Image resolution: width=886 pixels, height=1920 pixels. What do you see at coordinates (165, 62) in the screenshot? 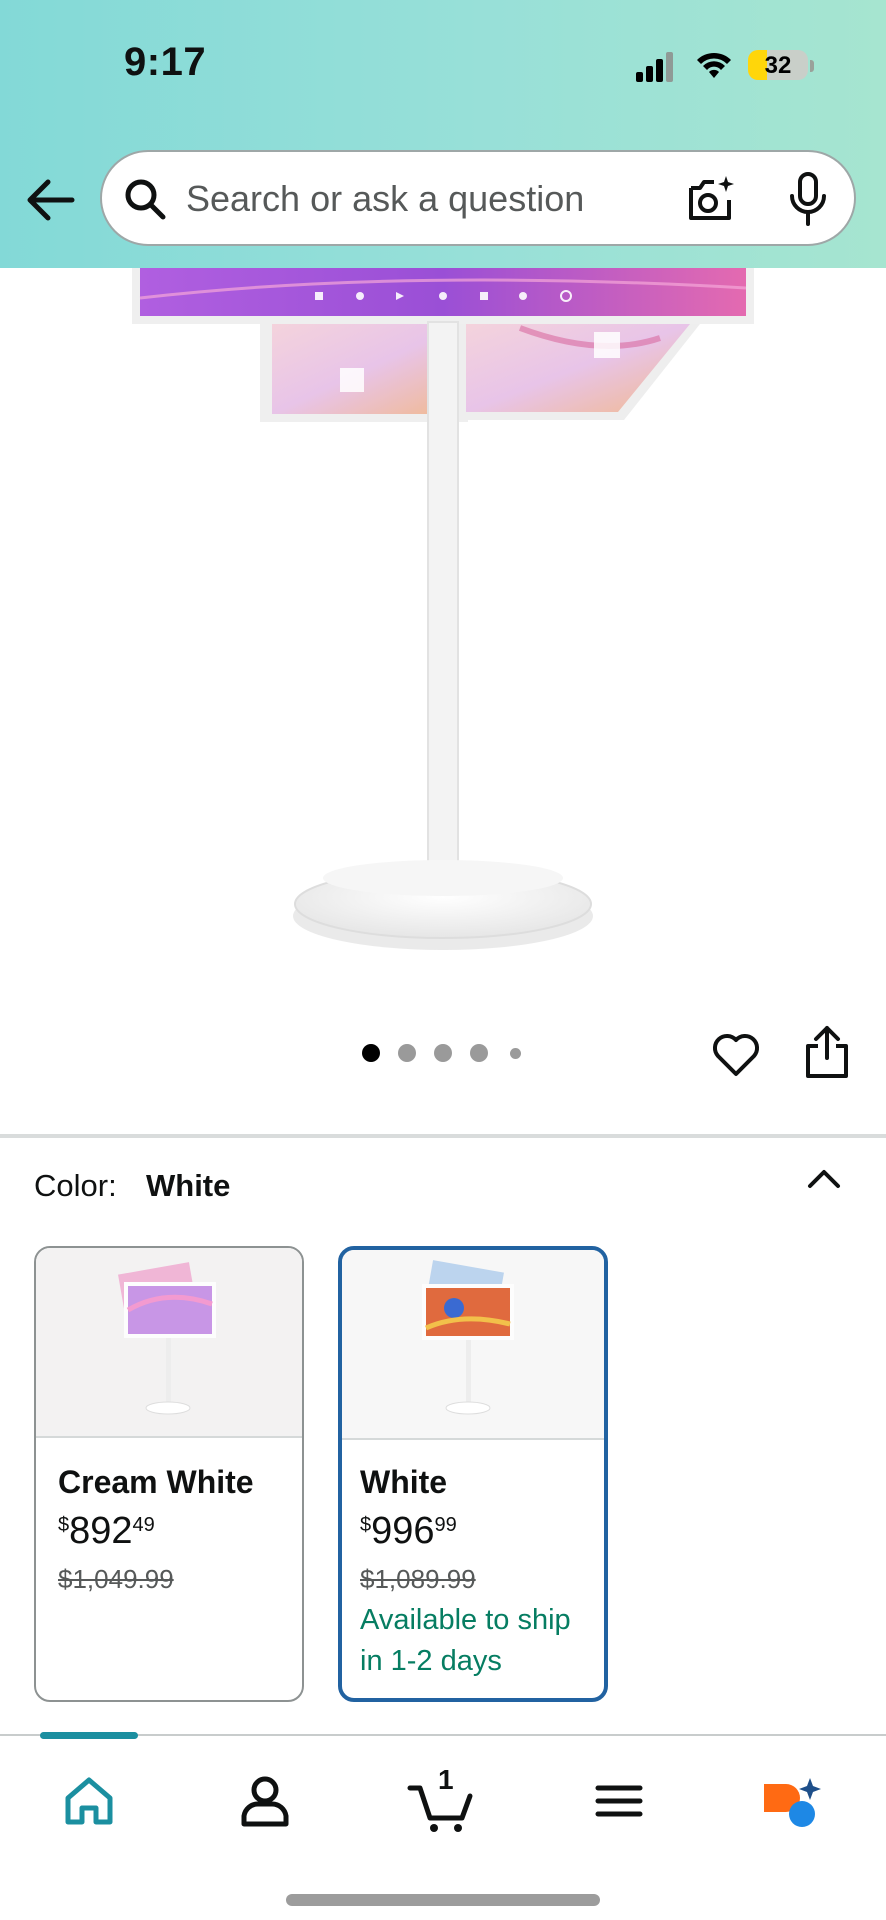
I see `status-time: 9:17` at bounding box center [165, 62].